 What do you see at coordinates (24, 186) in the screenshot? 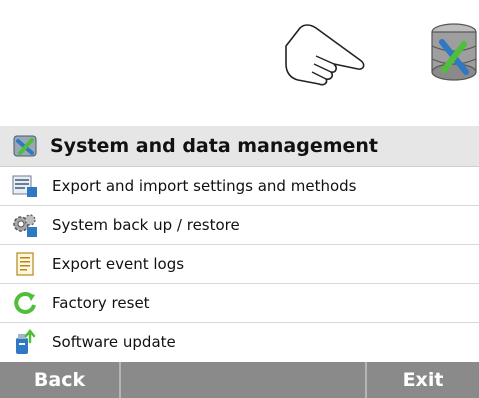
I see `export-import-icon` at bounding box center [24, 186].